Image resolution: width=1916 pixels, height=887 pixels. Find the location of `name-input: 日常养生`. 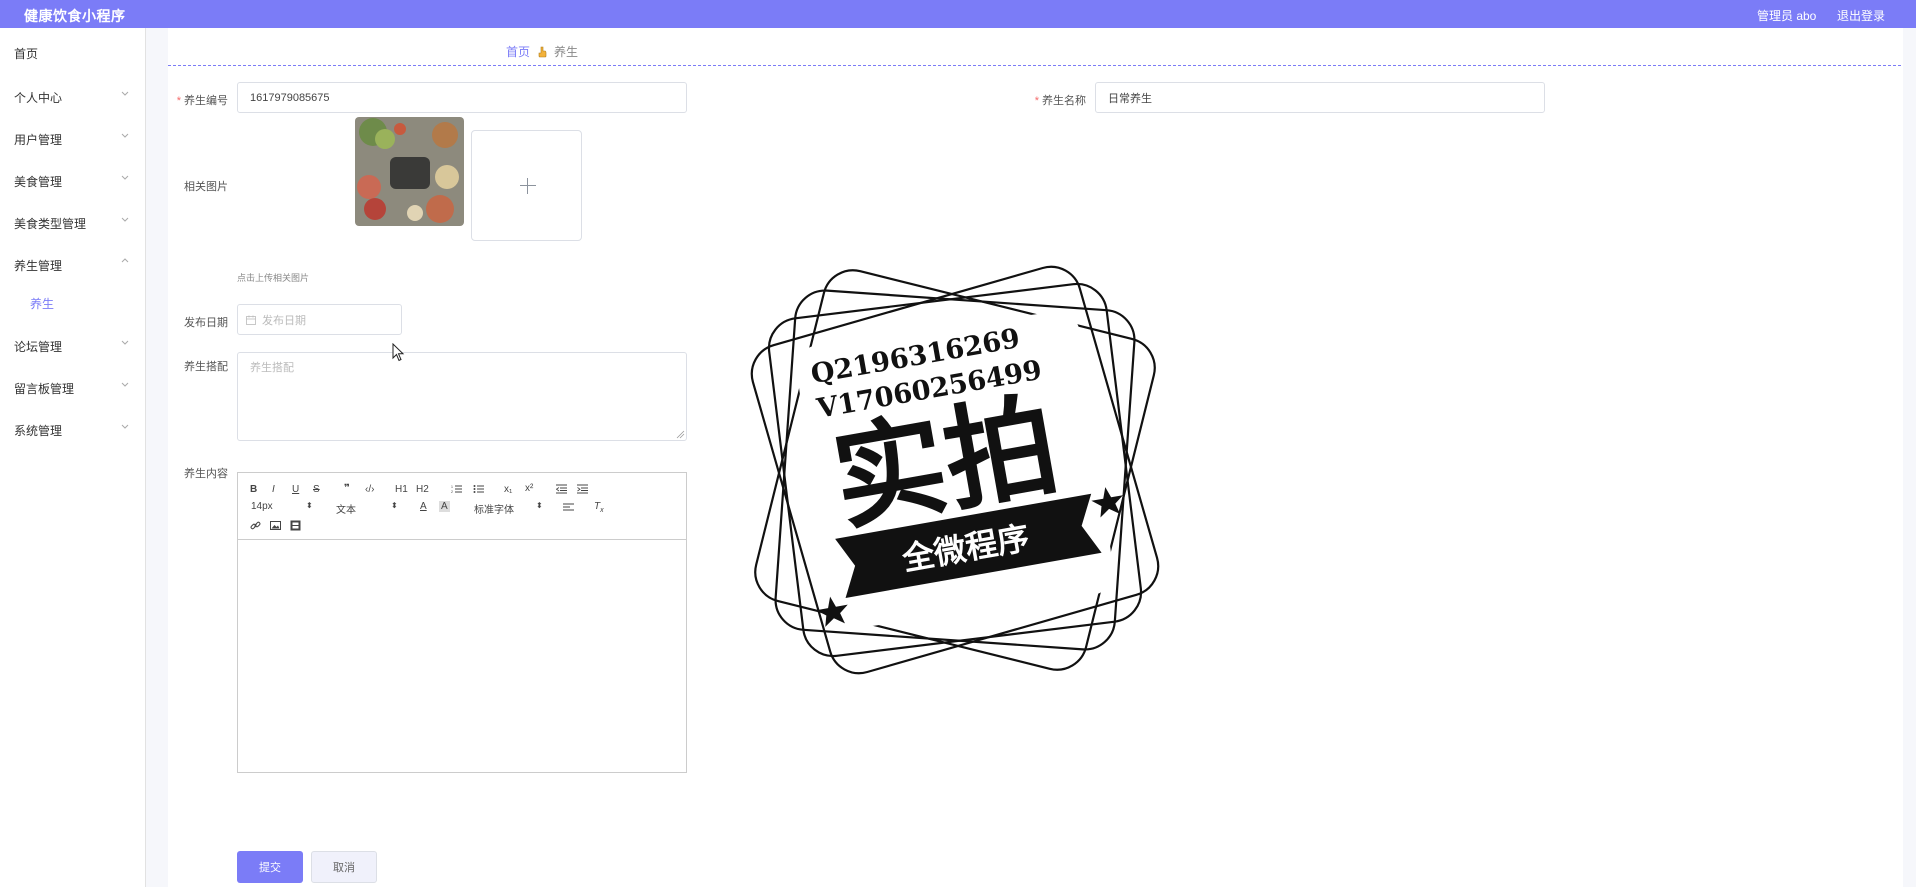

name-input: 日常养生 is located at coordinates (1320, 97).